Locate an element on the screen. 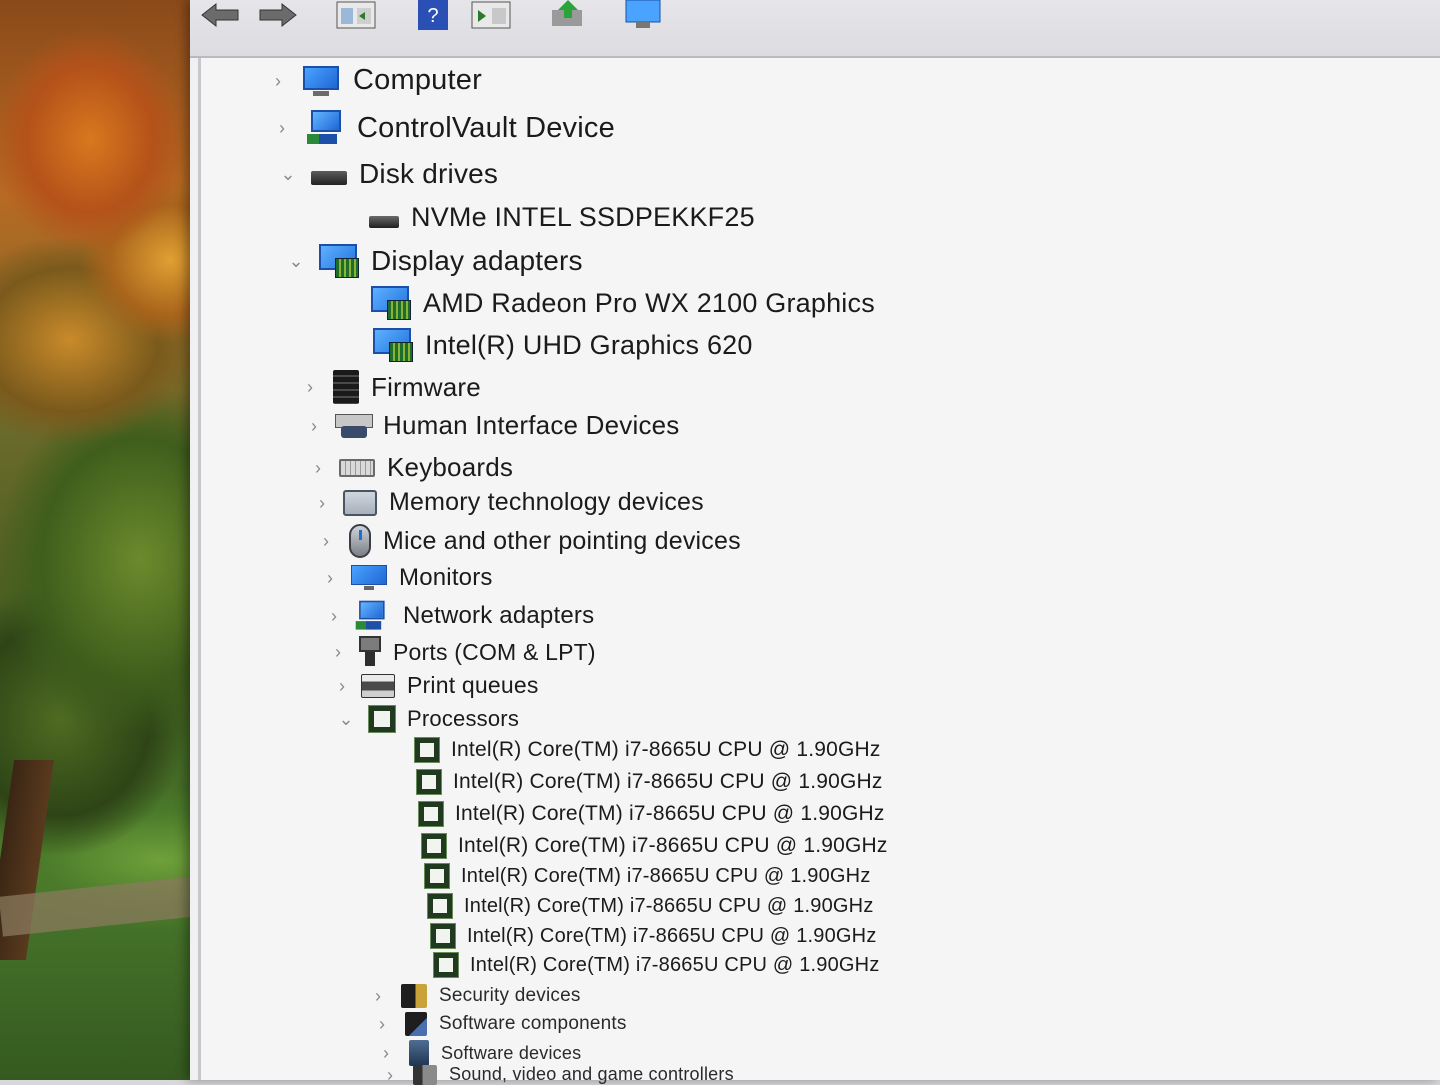  show-hide-console-button is located at coordinates (491, 15).